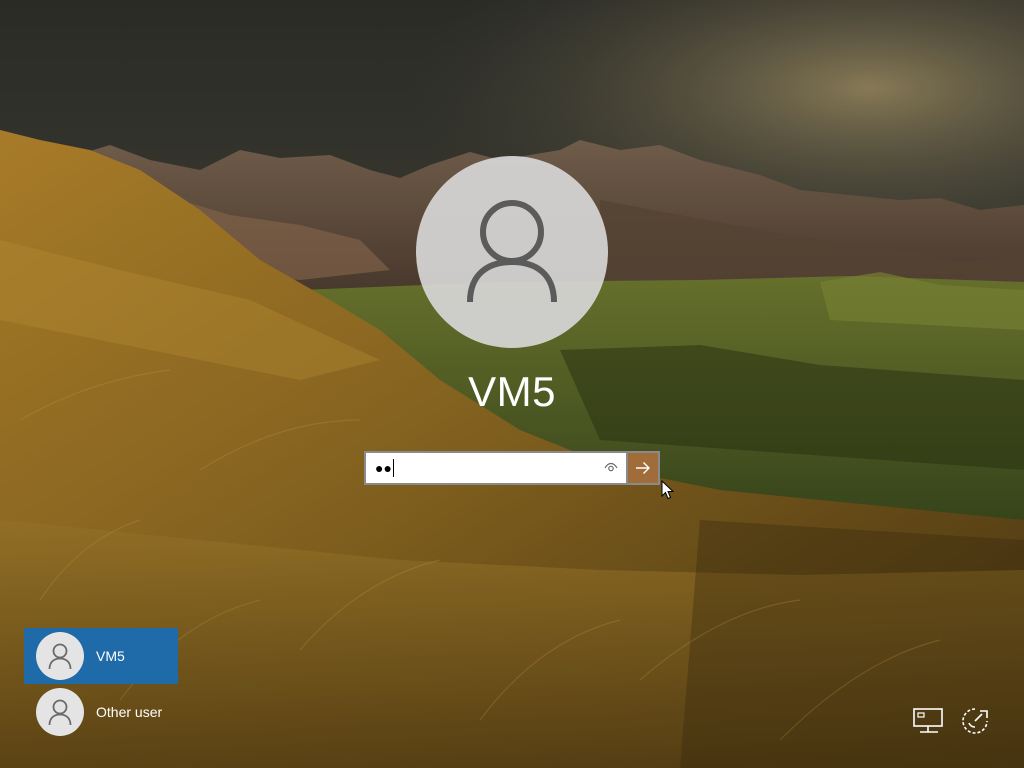 The height and width of the screenshot is (768, 1024). I want to click on user-tile-other-user: Other user, so click(101, 712).